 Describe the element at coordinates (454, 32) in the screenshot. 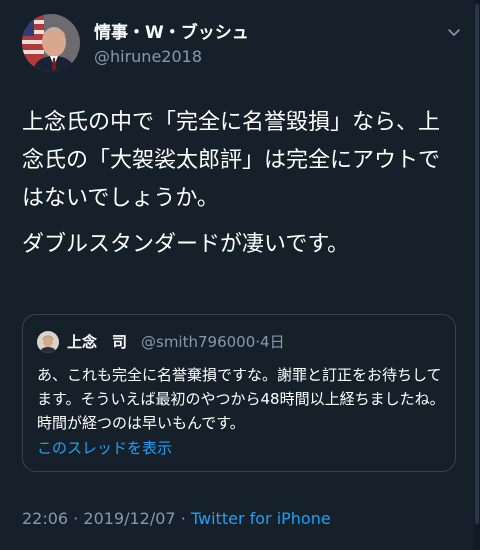

I see `chevron-down-icon` at that location.